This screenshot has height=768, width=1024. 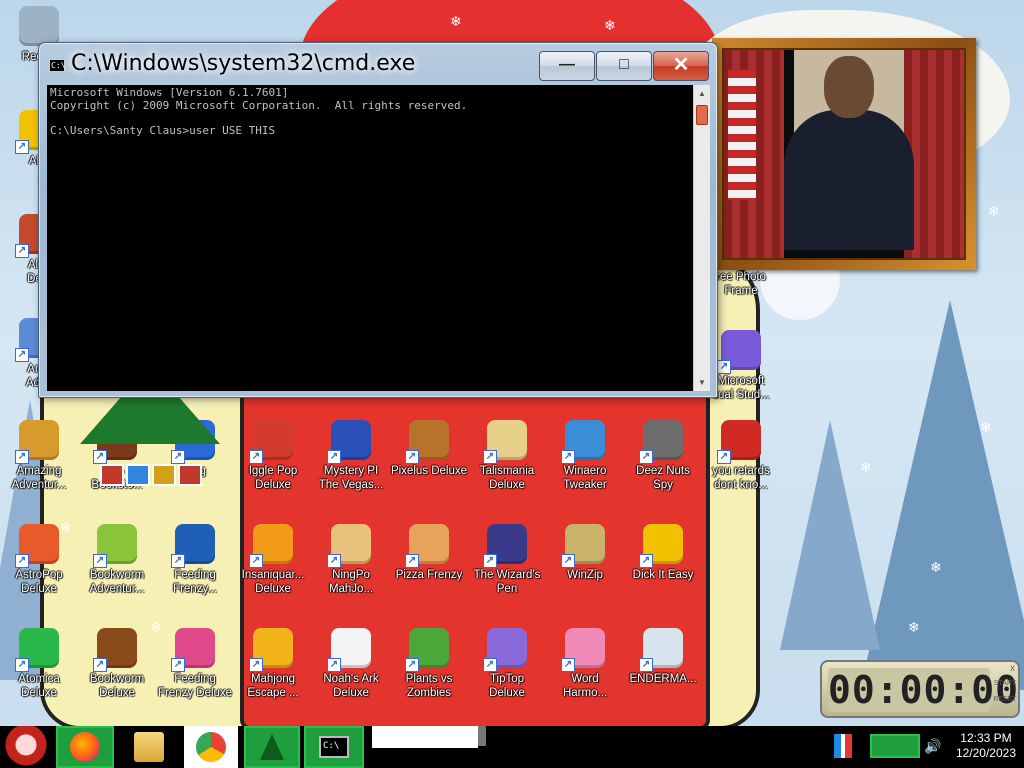 What do you see at coordinates (351, 664) in the screenshot?
I see `desktop-icon-noahs-ark: ↗ Noah's Ark Deluxe` at bounding box center [351, 664].